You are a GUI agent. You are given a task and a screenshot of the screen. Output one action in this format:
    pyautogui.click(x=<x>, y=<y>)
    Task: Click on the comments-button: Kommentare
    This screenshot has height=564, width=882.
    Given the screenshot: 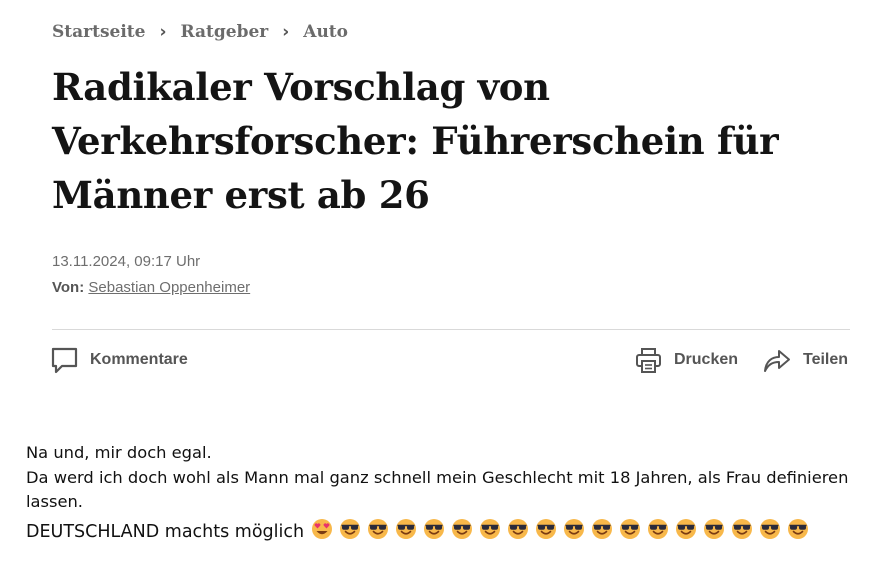 What is the action you would take?
    pyautogui.click(x=119, y=360)
    